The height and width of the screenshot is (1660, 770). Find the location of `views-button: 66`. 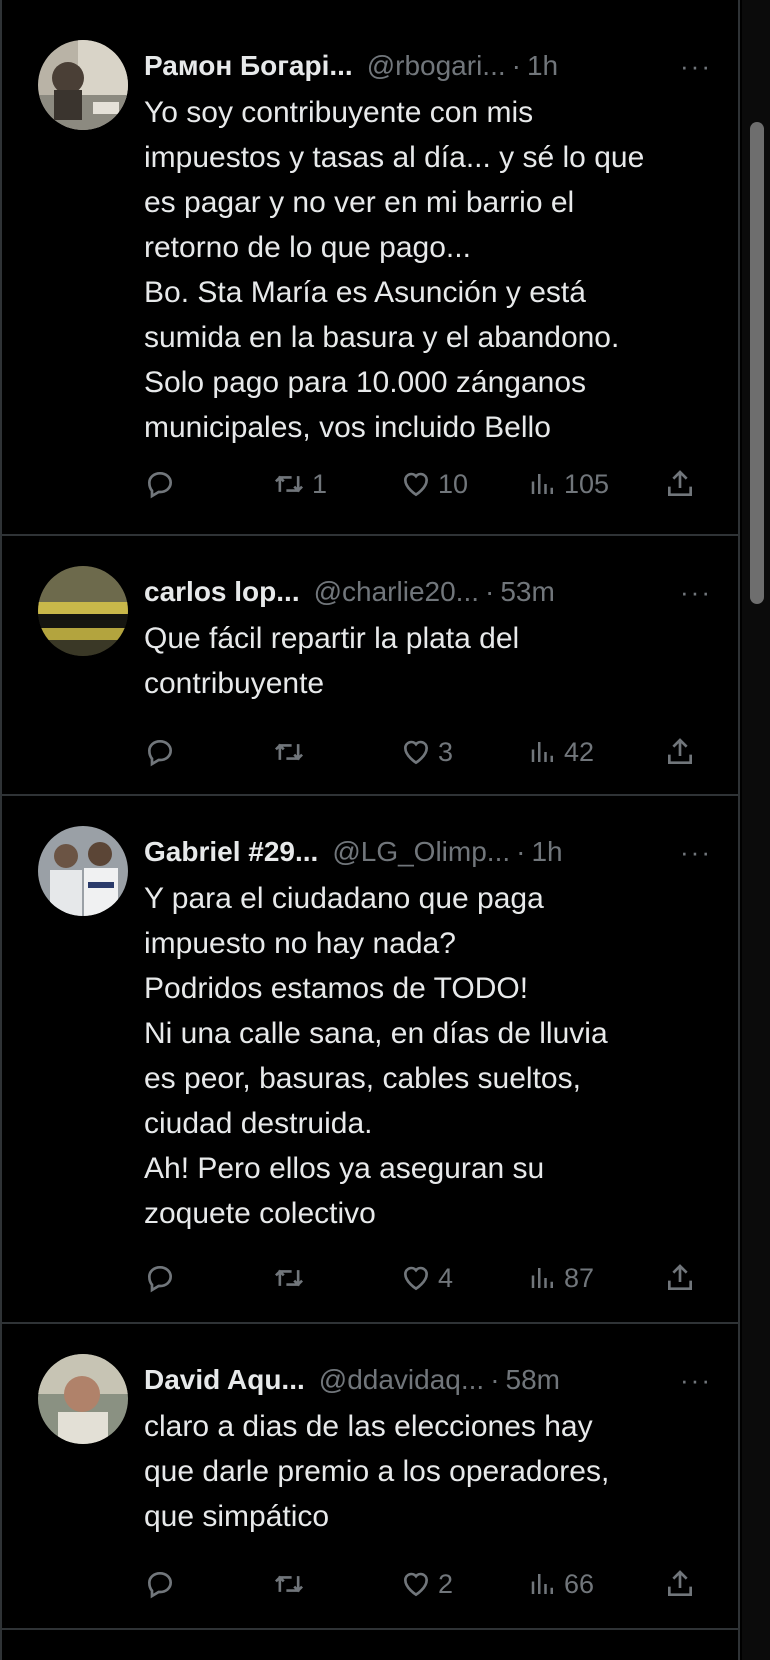

views-button: 66 is located at coordinates (561, 1584).